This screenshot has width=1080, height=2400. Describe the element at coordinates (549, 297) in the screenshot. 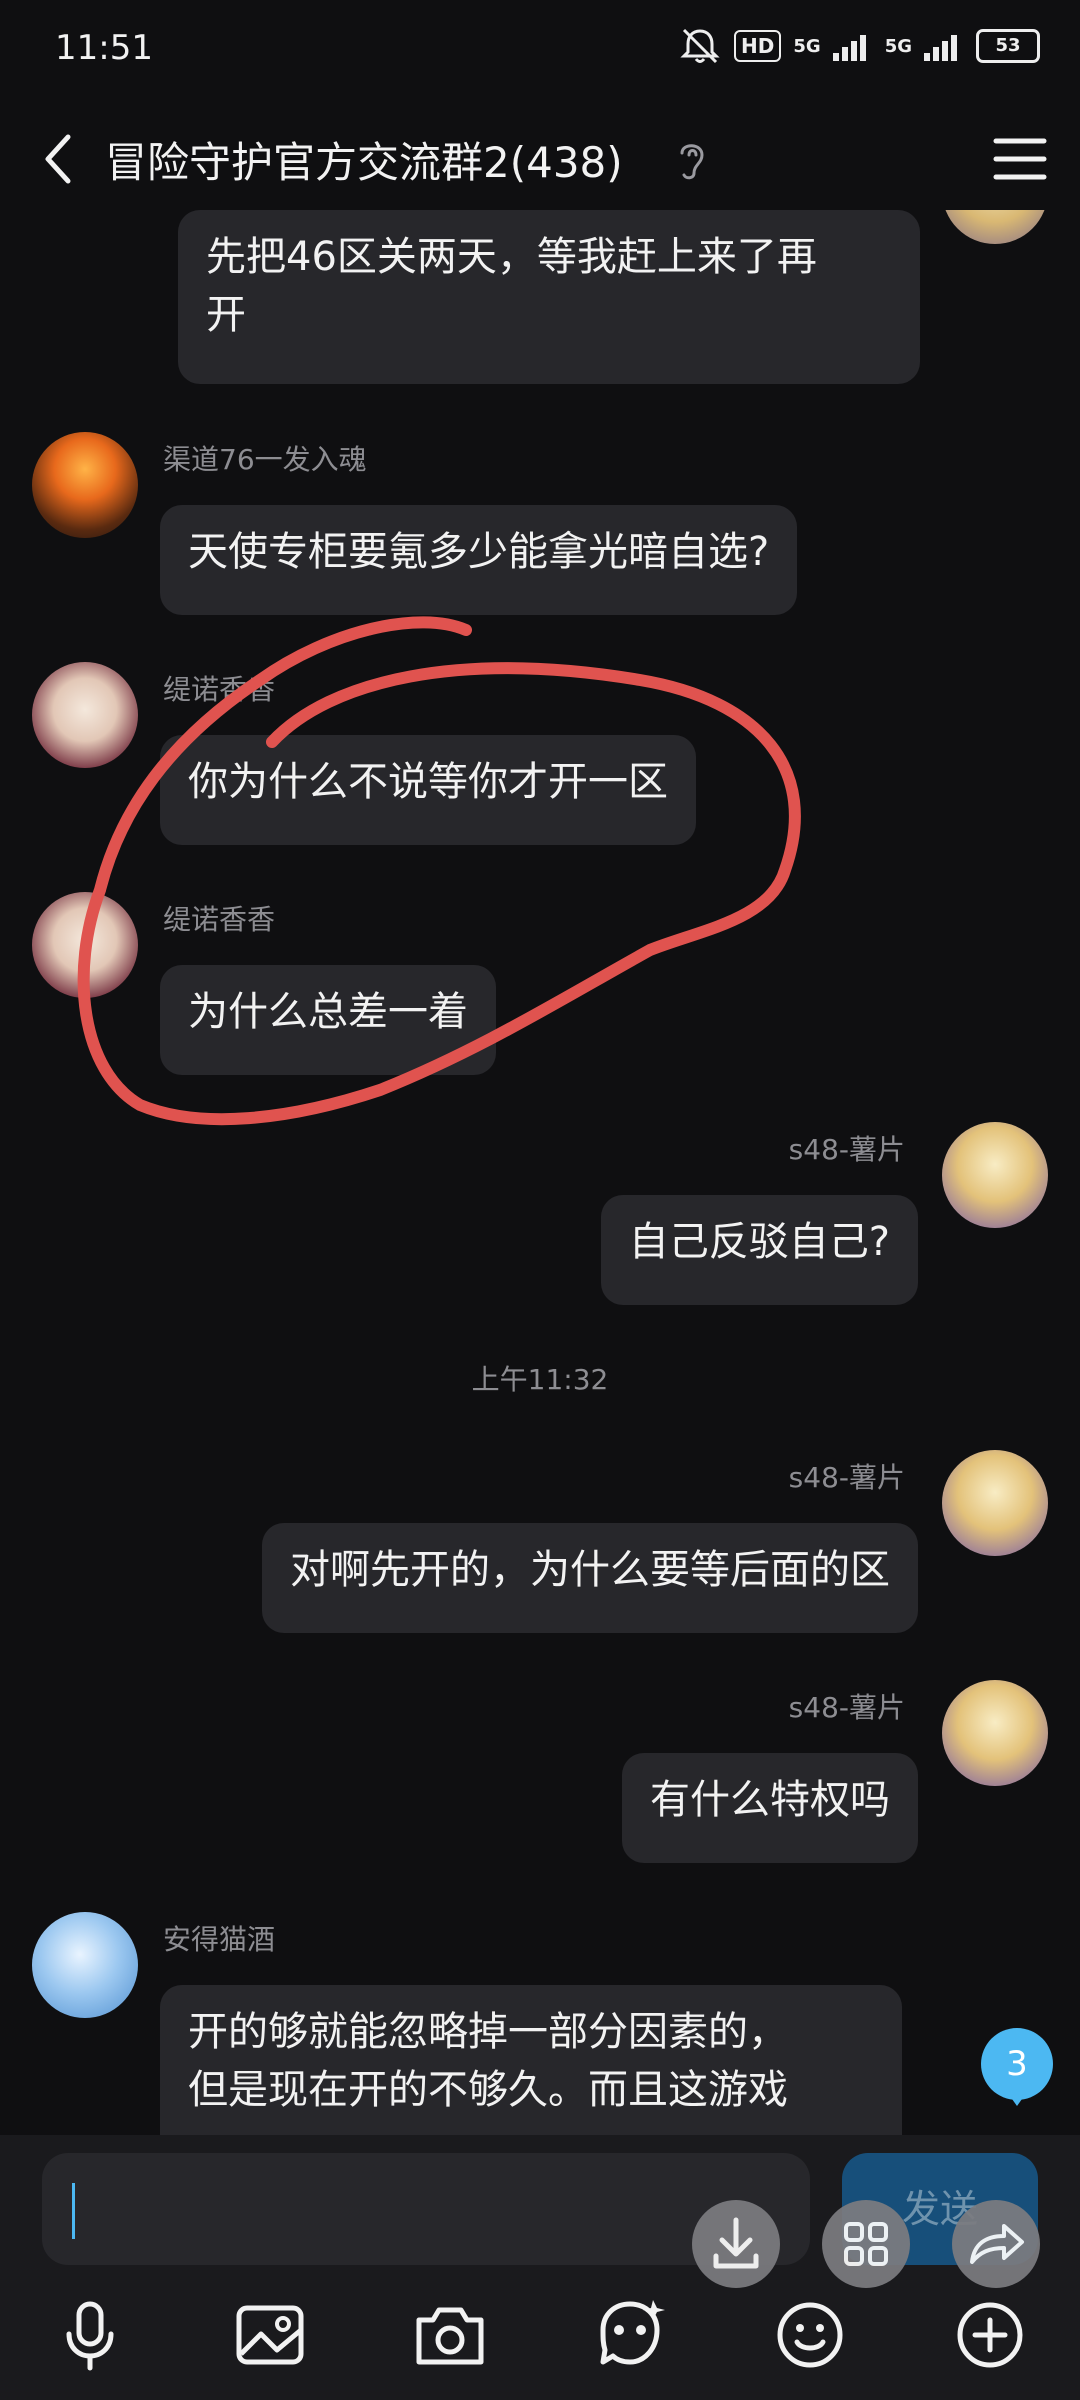

I see `message-bubble: 先把46区关两天，等我赶上来了再 开` at that location.